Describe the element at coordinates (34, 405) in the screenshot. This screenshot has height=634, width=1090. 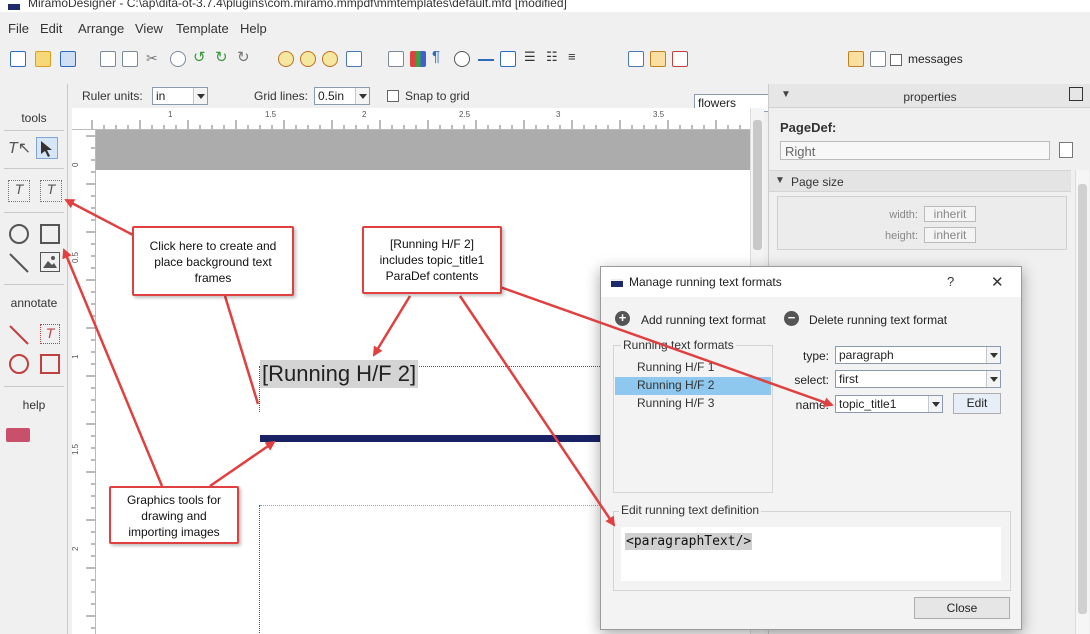
I see `help-header: help` at that location.